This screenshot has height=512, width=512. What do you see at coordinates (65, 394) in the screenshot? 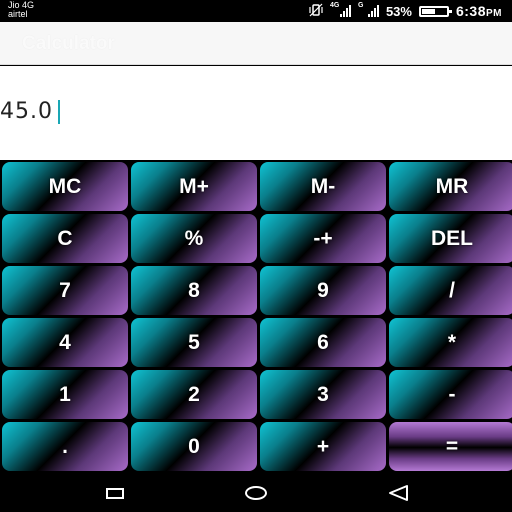
I see `digit-1-button: 1` at bounding box center [65, 394].